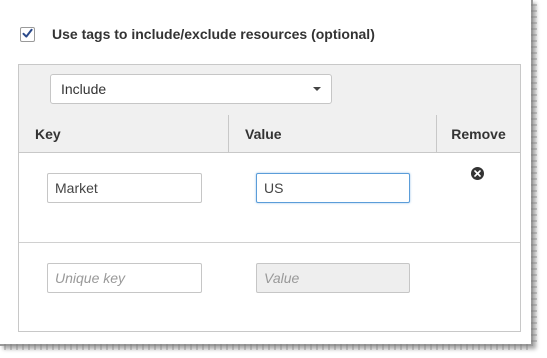 This screenshot has width=547, height=358. I want to click on column-header-remove: Remove, so click(478, 133).